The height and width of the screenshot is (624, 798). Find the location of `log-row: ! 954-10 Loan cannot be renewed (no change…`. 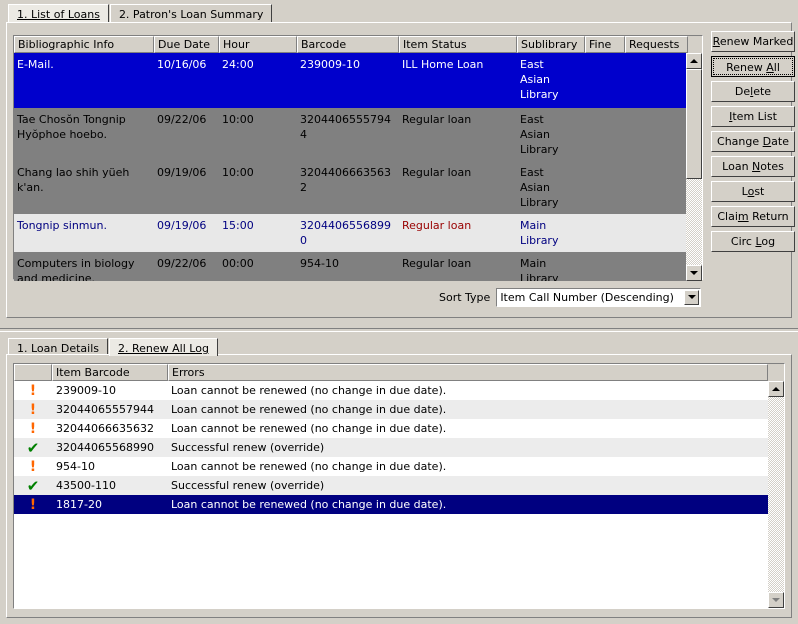

log-row: ! 954-10 Loan cannot be renewed (no change… is located at coordinates (391, 466).